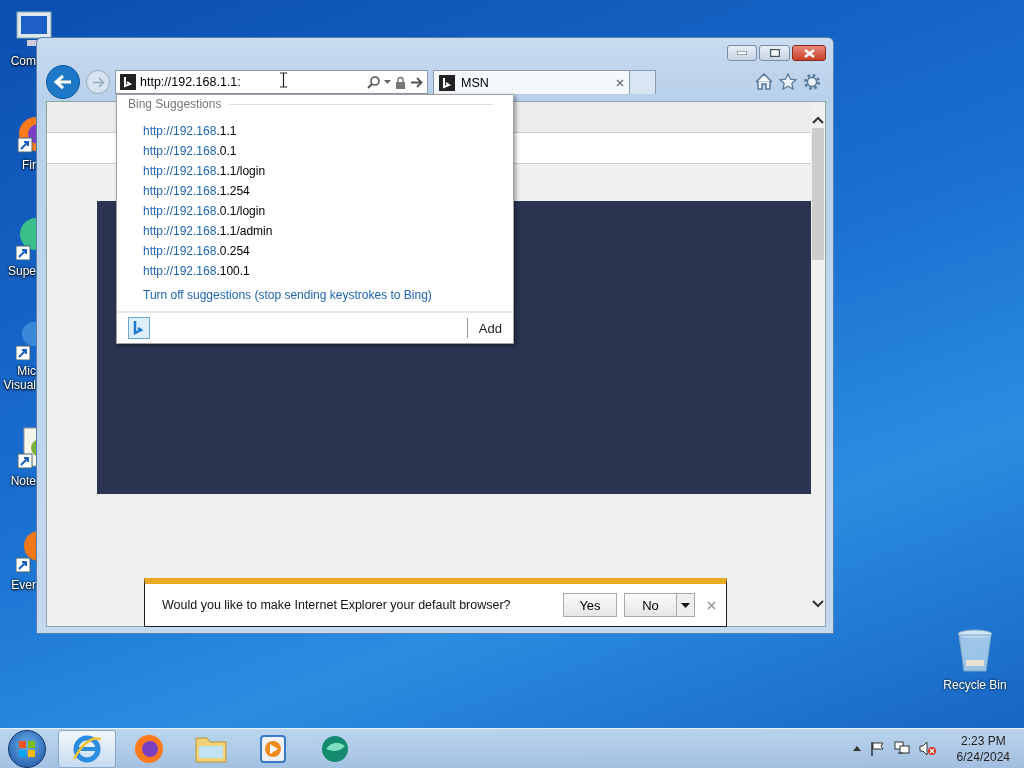 The image size is (1024, 768). What do you see at coordinates (196, 271) in the screenshot?
I see `suggestion-item: http://192.168.100.1` at bounding box center [196, 271].